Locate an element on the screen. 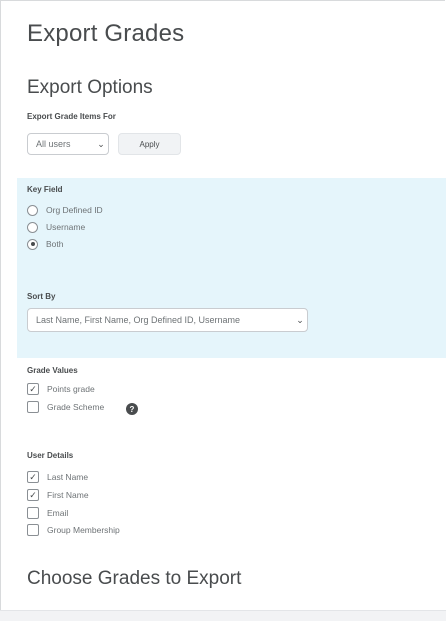  radio-button-selected is located at coordinates (32, 244).